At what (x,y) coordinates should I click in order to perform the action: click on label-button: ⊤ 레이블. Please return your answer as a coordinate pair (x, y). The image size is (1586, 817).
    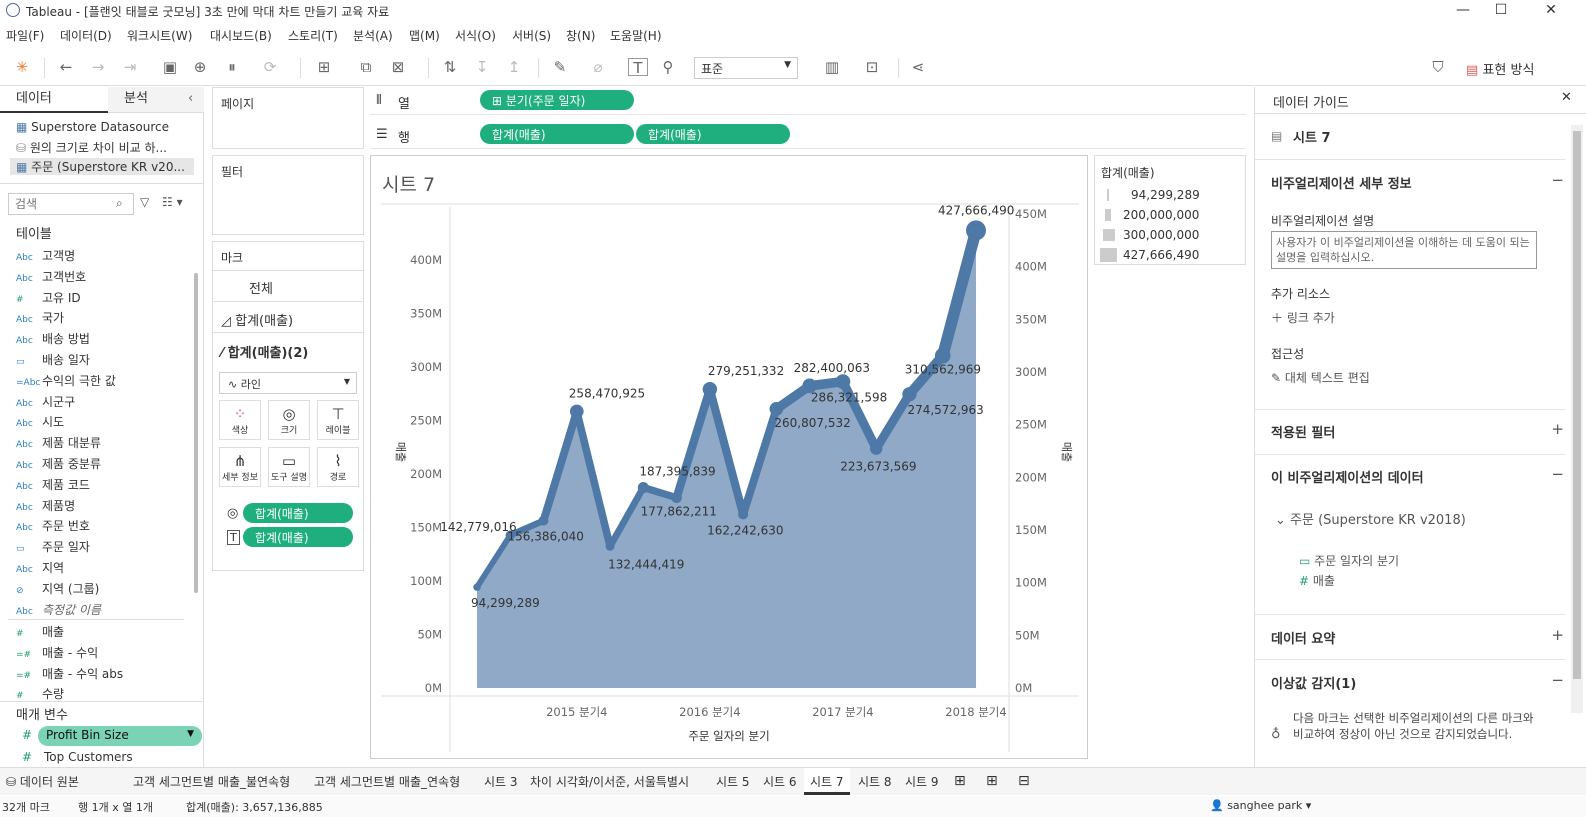
    Looking at the image, I should click on (338, 420).